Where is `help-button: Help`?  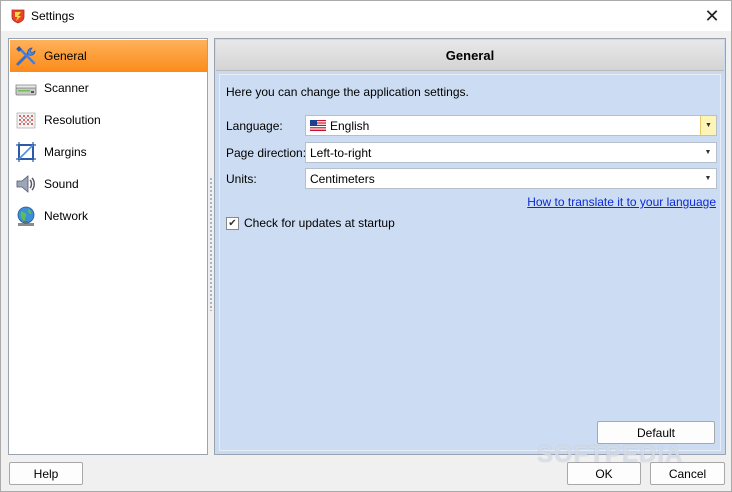
help-button: Help is located at coordinates (46, 473).